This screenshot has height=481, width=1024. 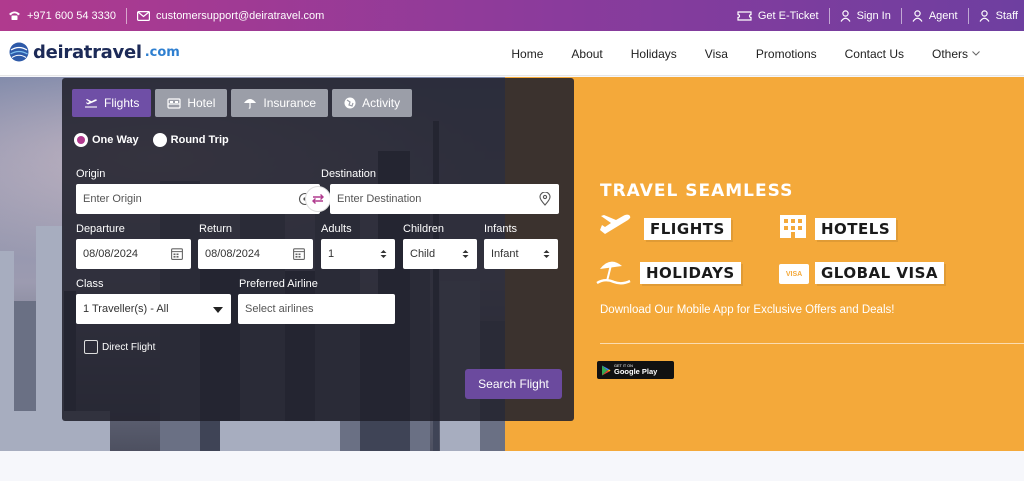 What do you see at coordinates (956, 54) in the screenshot?
I see `nav-others: Others` at bounding box center [956, 54].